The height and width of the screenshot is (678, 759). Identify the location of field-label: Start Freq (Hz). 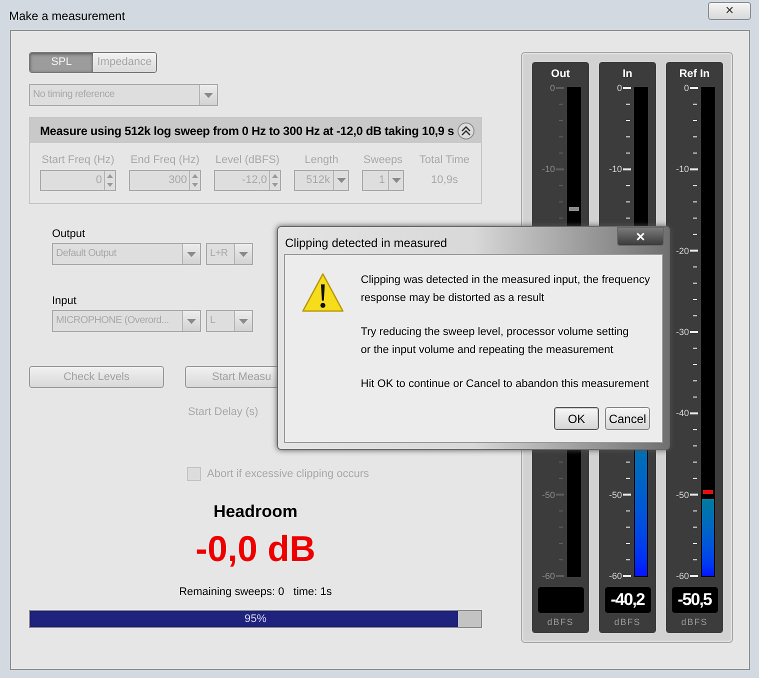
(78, 160).